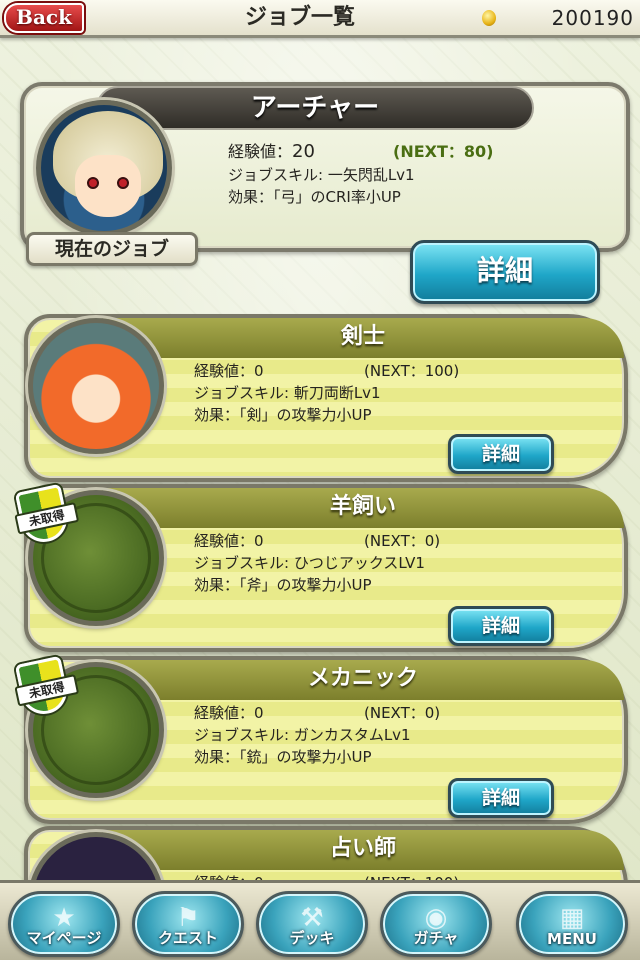 Image resolution: width=640 pixels, height=960 pixels. I want to click on current-job-name: アーチャー, so click(315, 108).